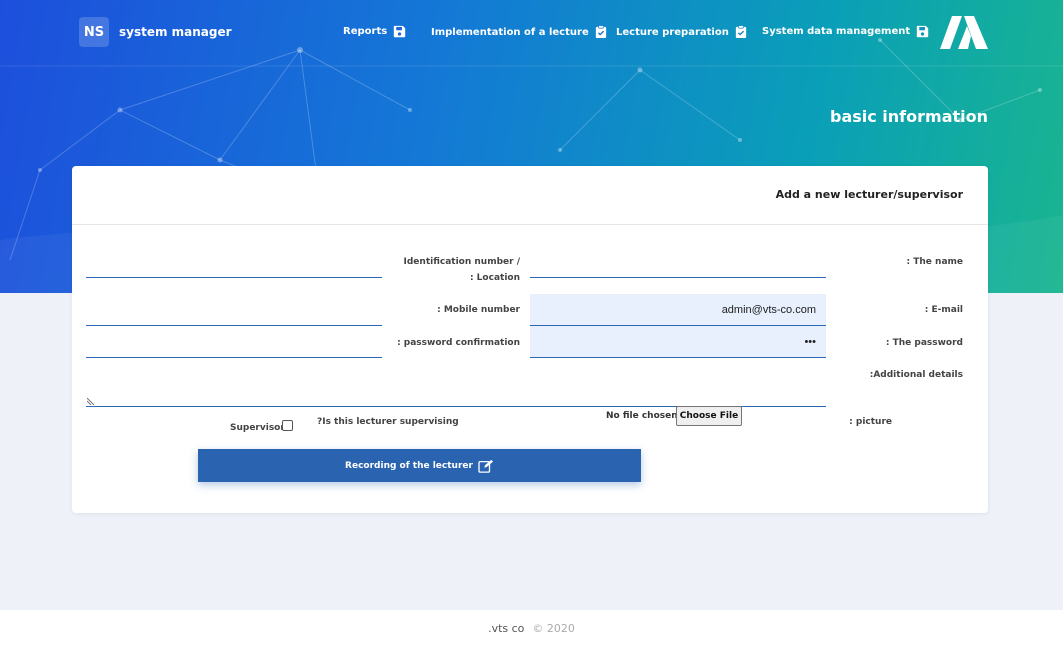 The width and height of the screenshot is (1063, 646). I want to click on nav-item-implementation: Implementation of a lecture, so click(519, 32).